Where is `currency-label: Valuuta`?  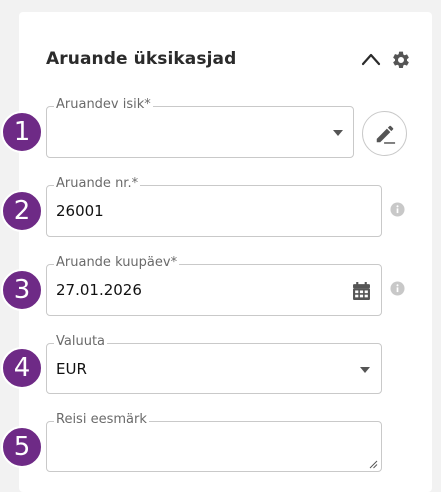
currency-label: Valuuta is located at coordinates (81, 342).